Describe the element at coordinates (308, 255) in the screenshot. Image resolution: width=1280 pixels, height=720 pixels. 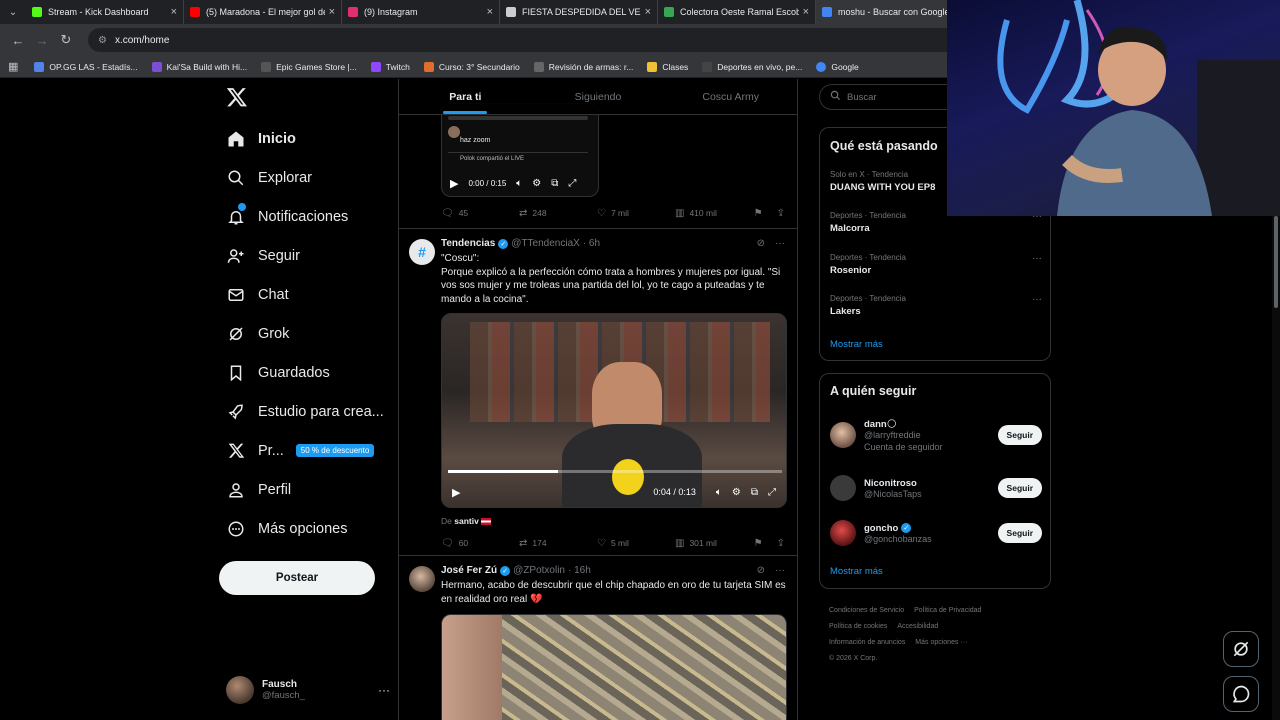
I see `nav-follow: Seguir` at that location.